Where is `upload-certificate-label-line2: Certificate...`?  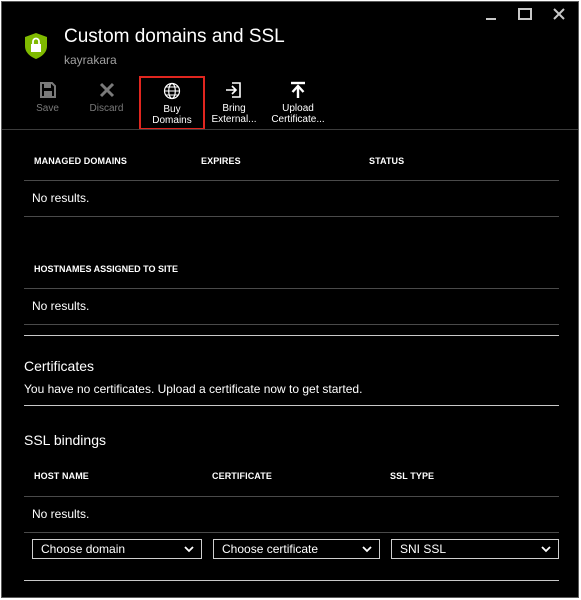
upload-certificate-label-line2: Certificate... is located at coordinates (298, 119).